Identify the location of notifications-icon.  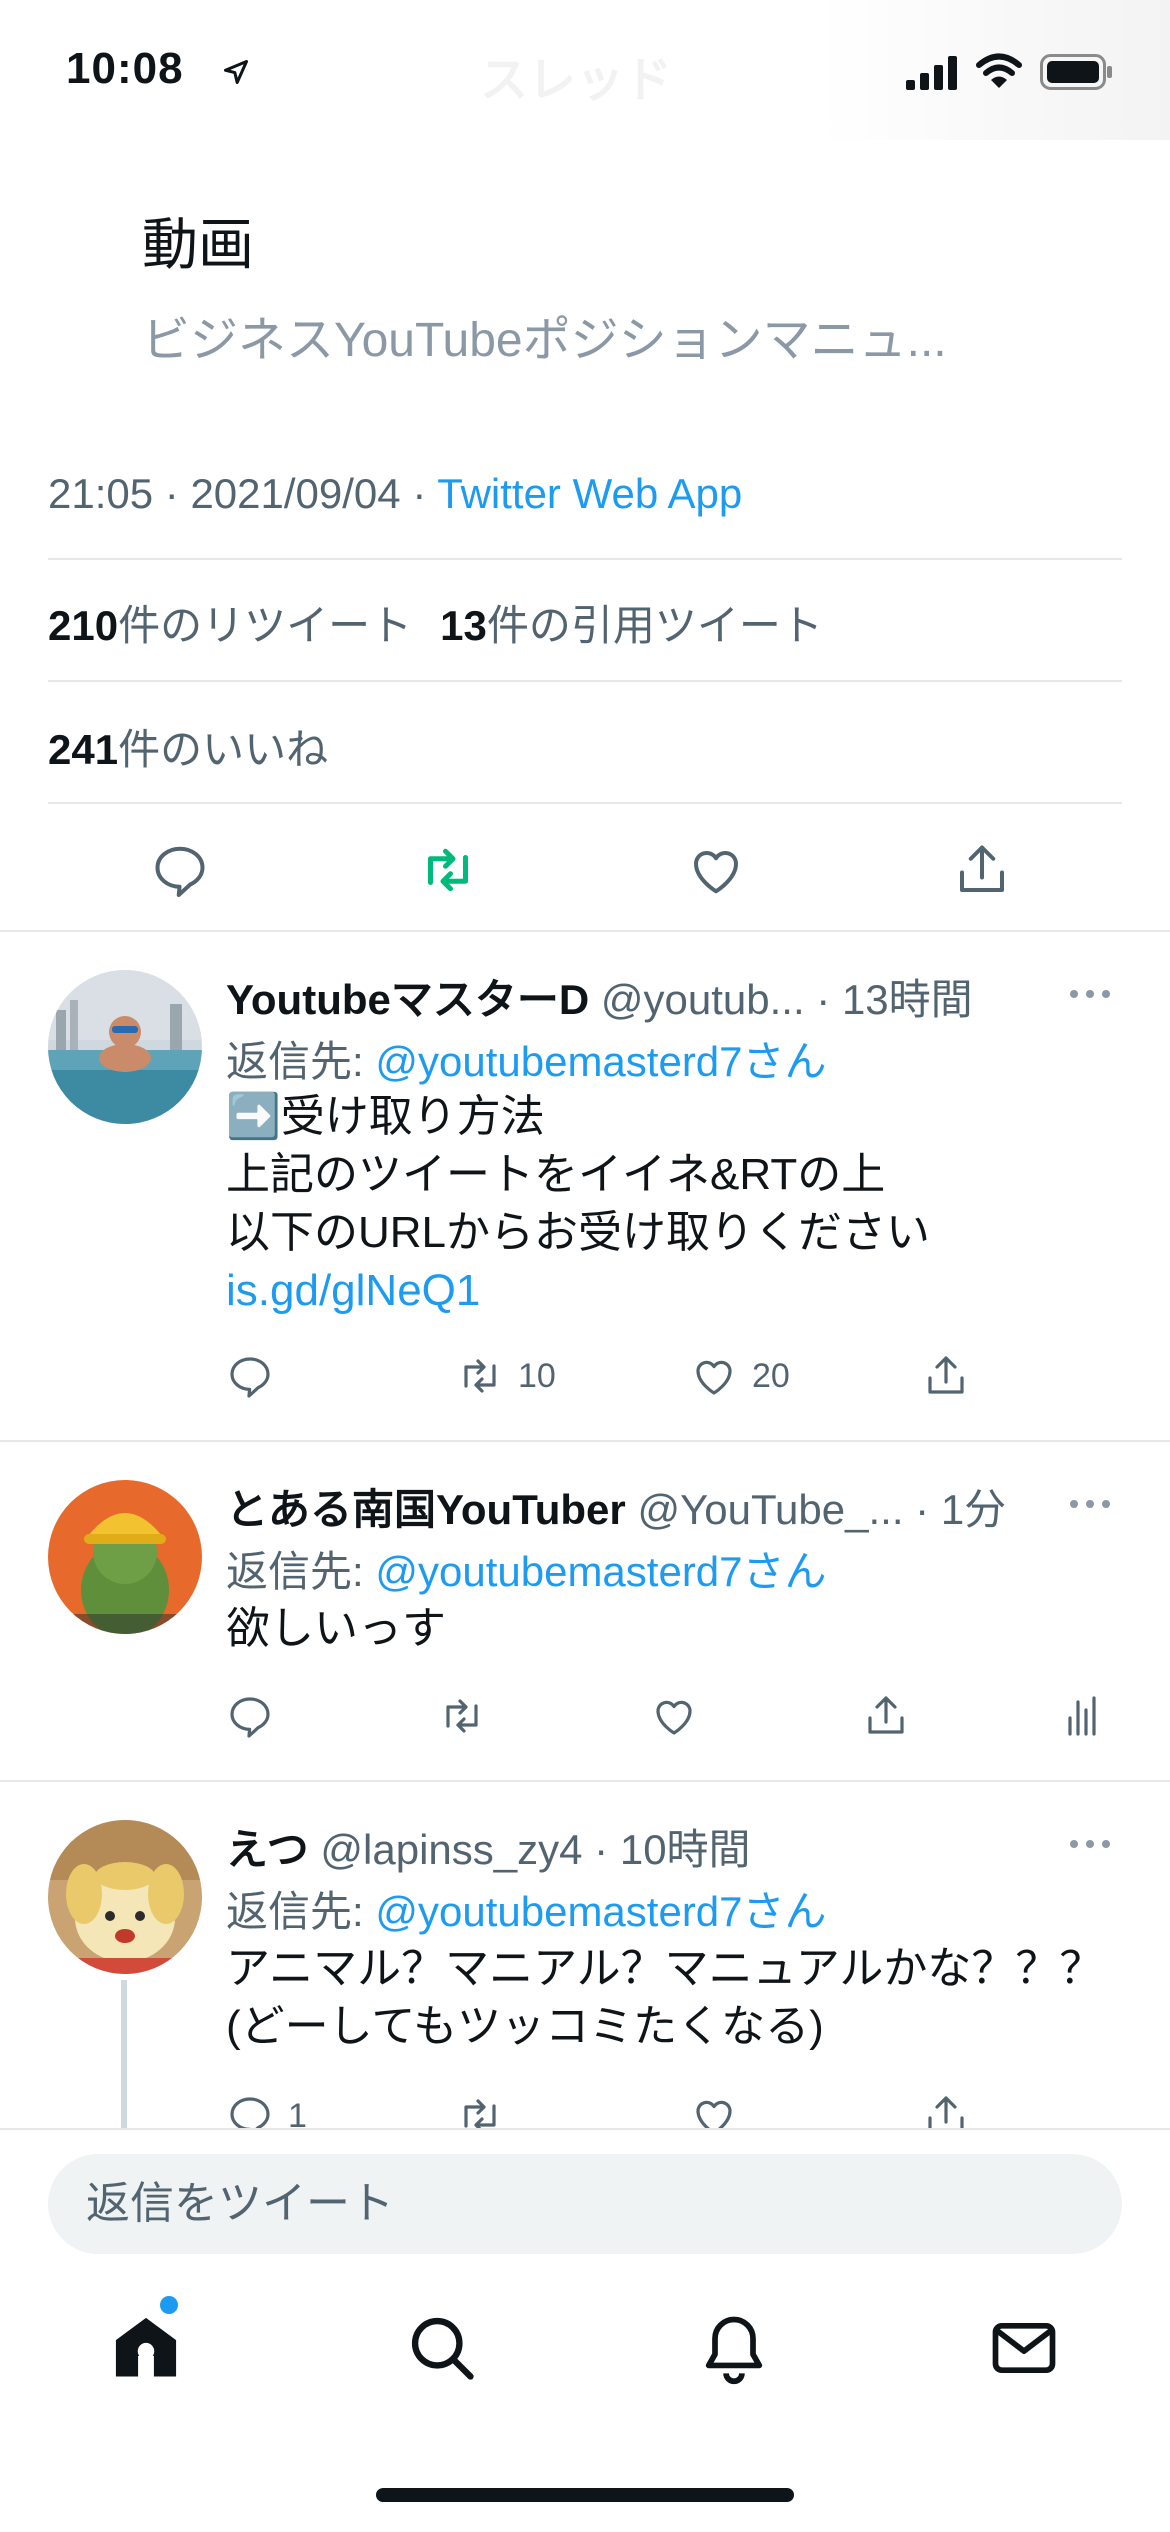
(734, 2348).